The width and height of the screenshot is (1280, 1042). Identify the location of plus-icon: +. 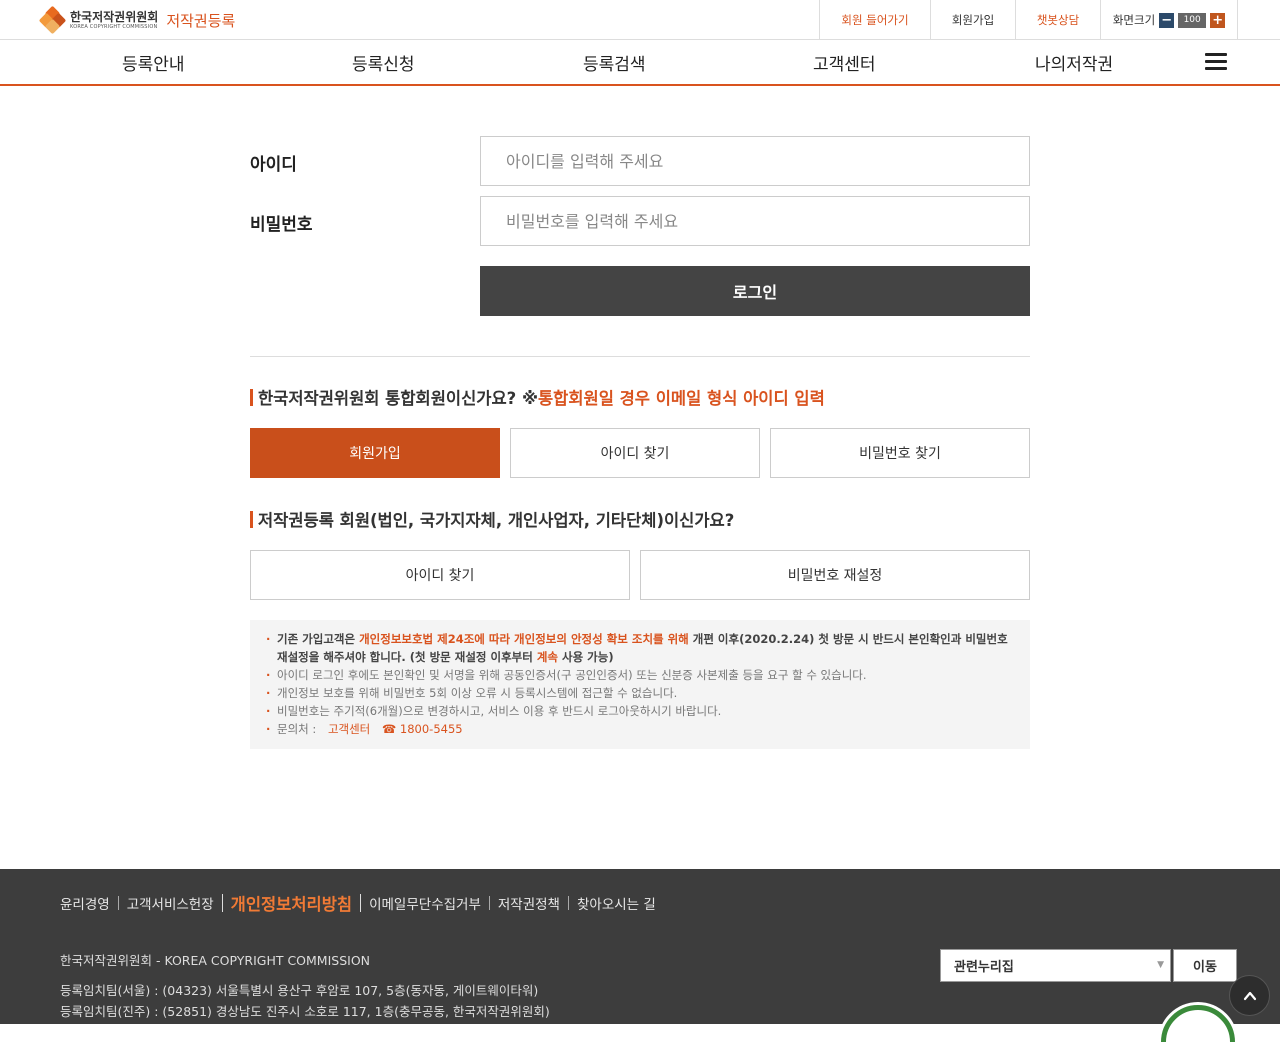
(1218, 20).